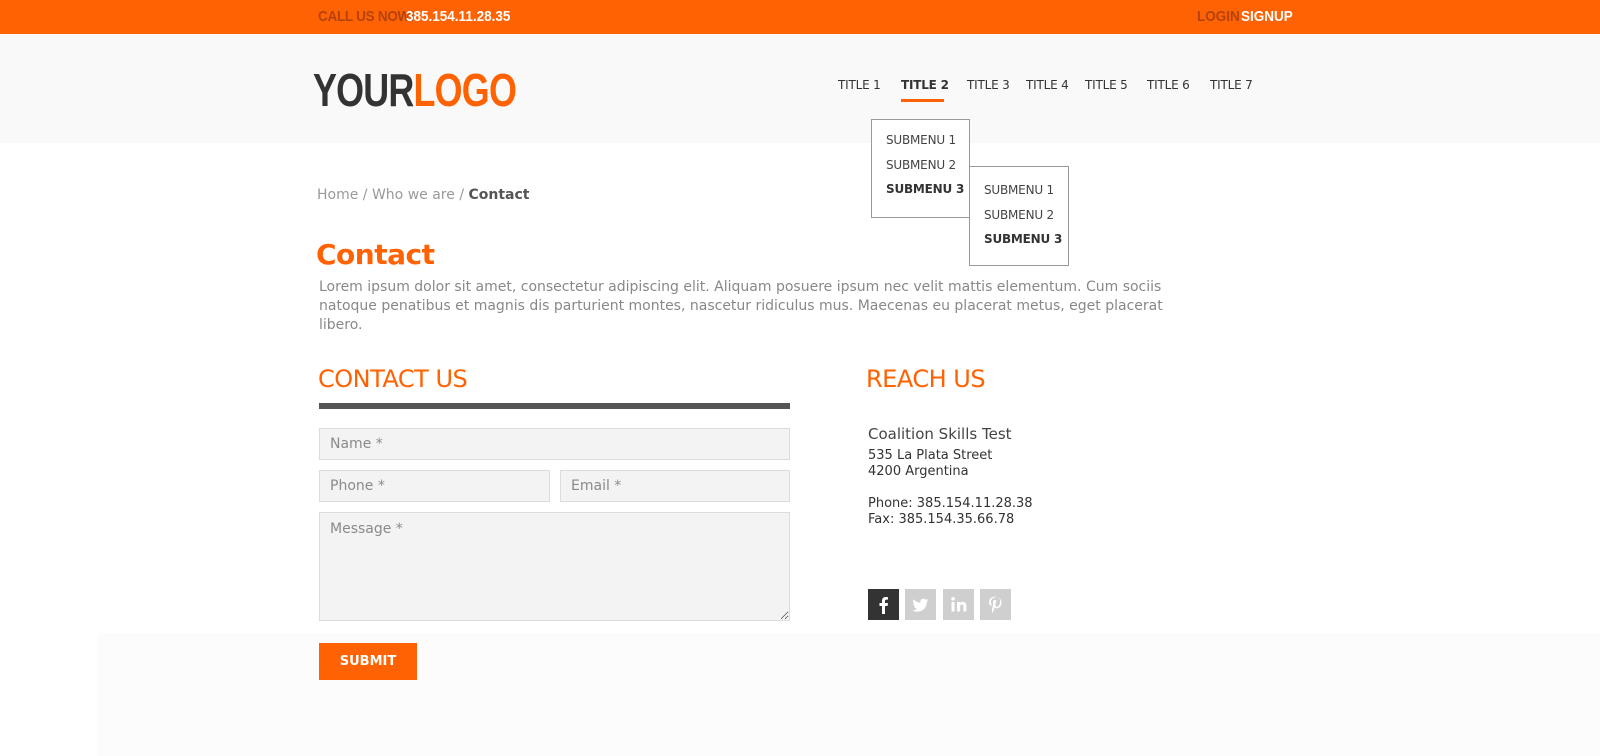 Image resolution: width=1600 pixels, height=756 pixels. I want to click on nested-submenu-item-2: SUBMENU 2, so click(1019, 215).